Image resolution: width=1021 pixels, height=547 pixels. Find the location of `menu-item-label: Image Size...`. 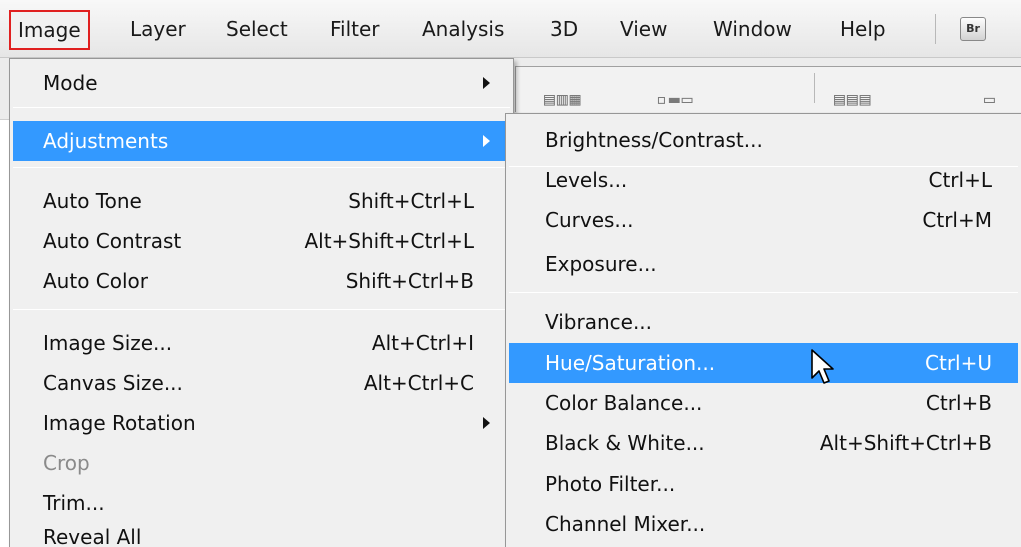

menu-item-label: Image Size... is located at coordinates (108, 343).